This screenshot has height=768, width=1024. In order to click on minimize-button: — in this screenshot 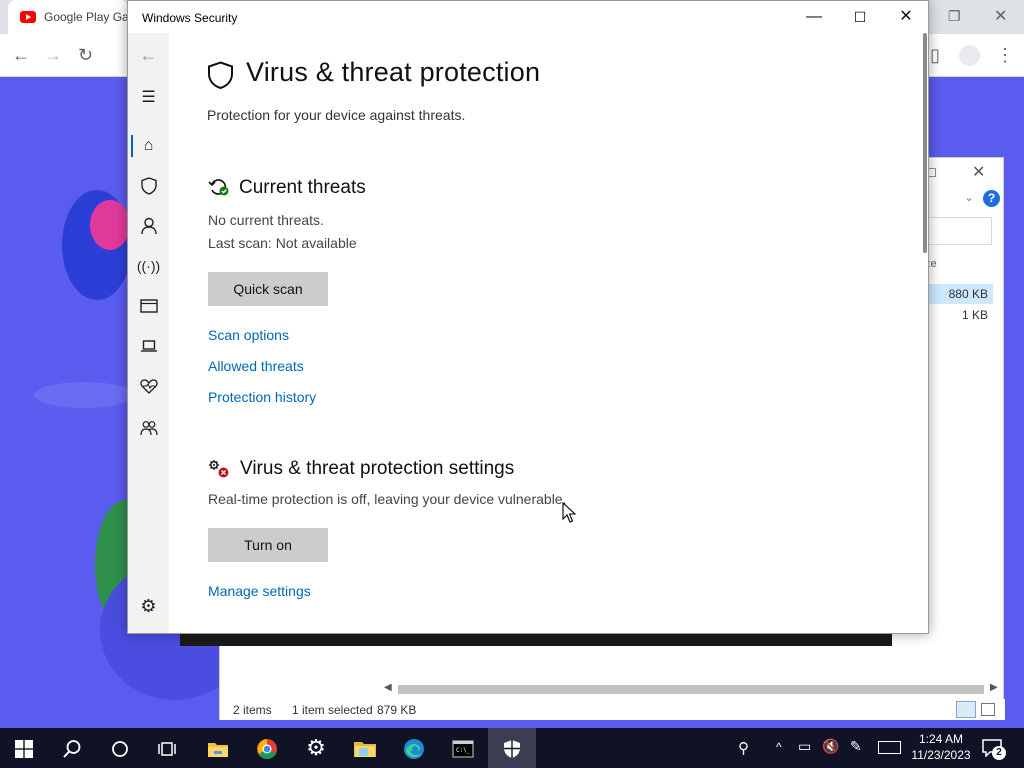, I will do `click(814, 17)`.